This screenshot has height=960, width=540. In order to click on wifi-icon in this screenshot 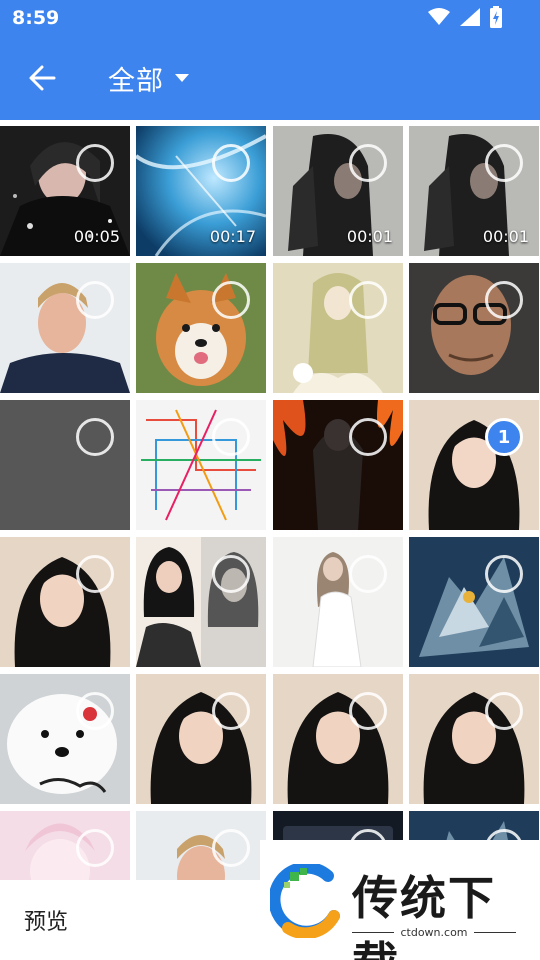, I will do `click(439, 16)`.